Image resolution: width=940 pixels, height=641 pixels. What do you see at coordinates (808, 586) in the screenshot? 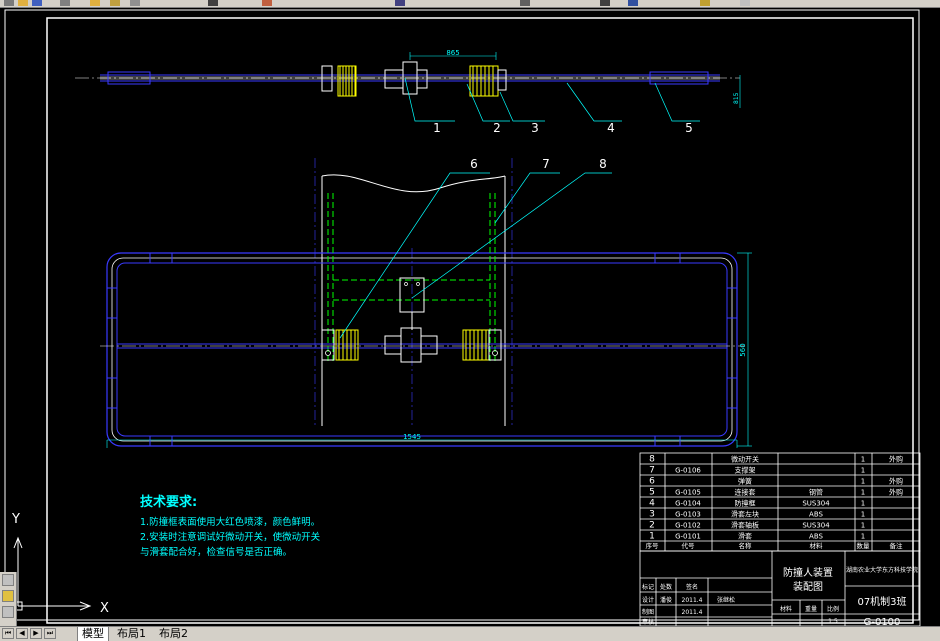
I see `drawing-name: 装配图` at bounding box center [808, 586].